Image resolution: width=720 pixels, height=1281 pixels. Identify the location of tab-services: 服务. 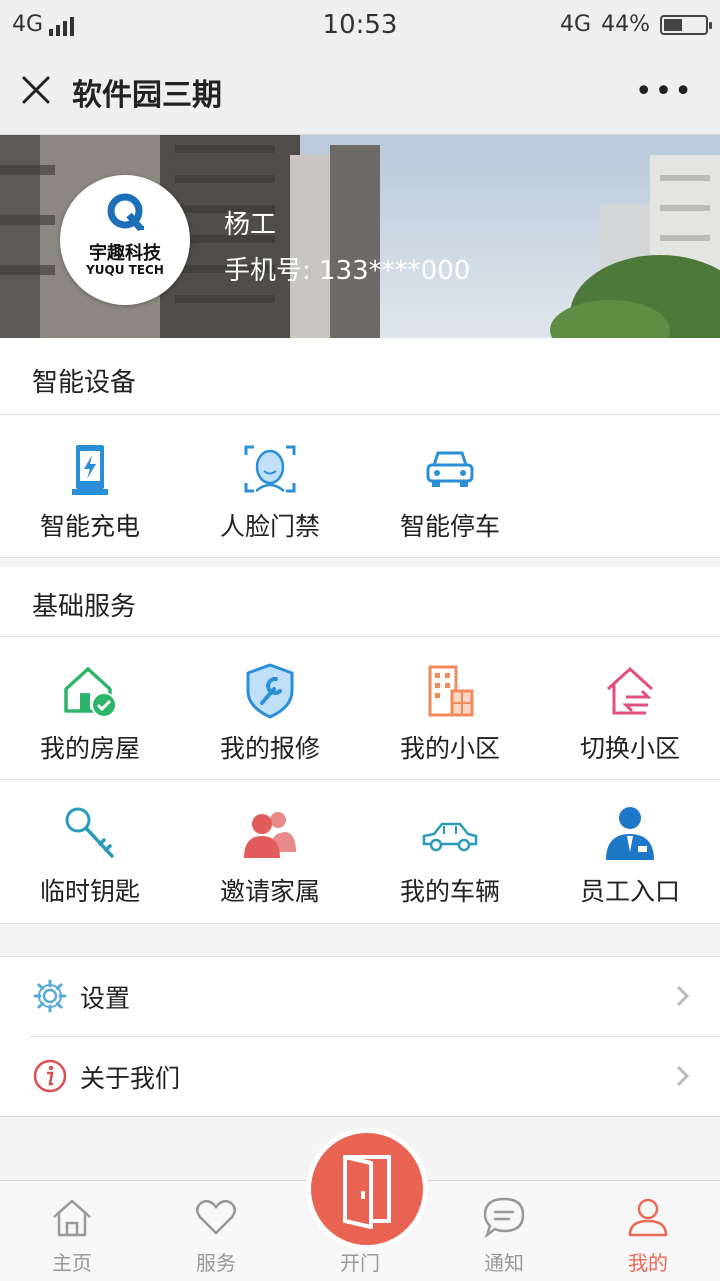
(216, 1231).